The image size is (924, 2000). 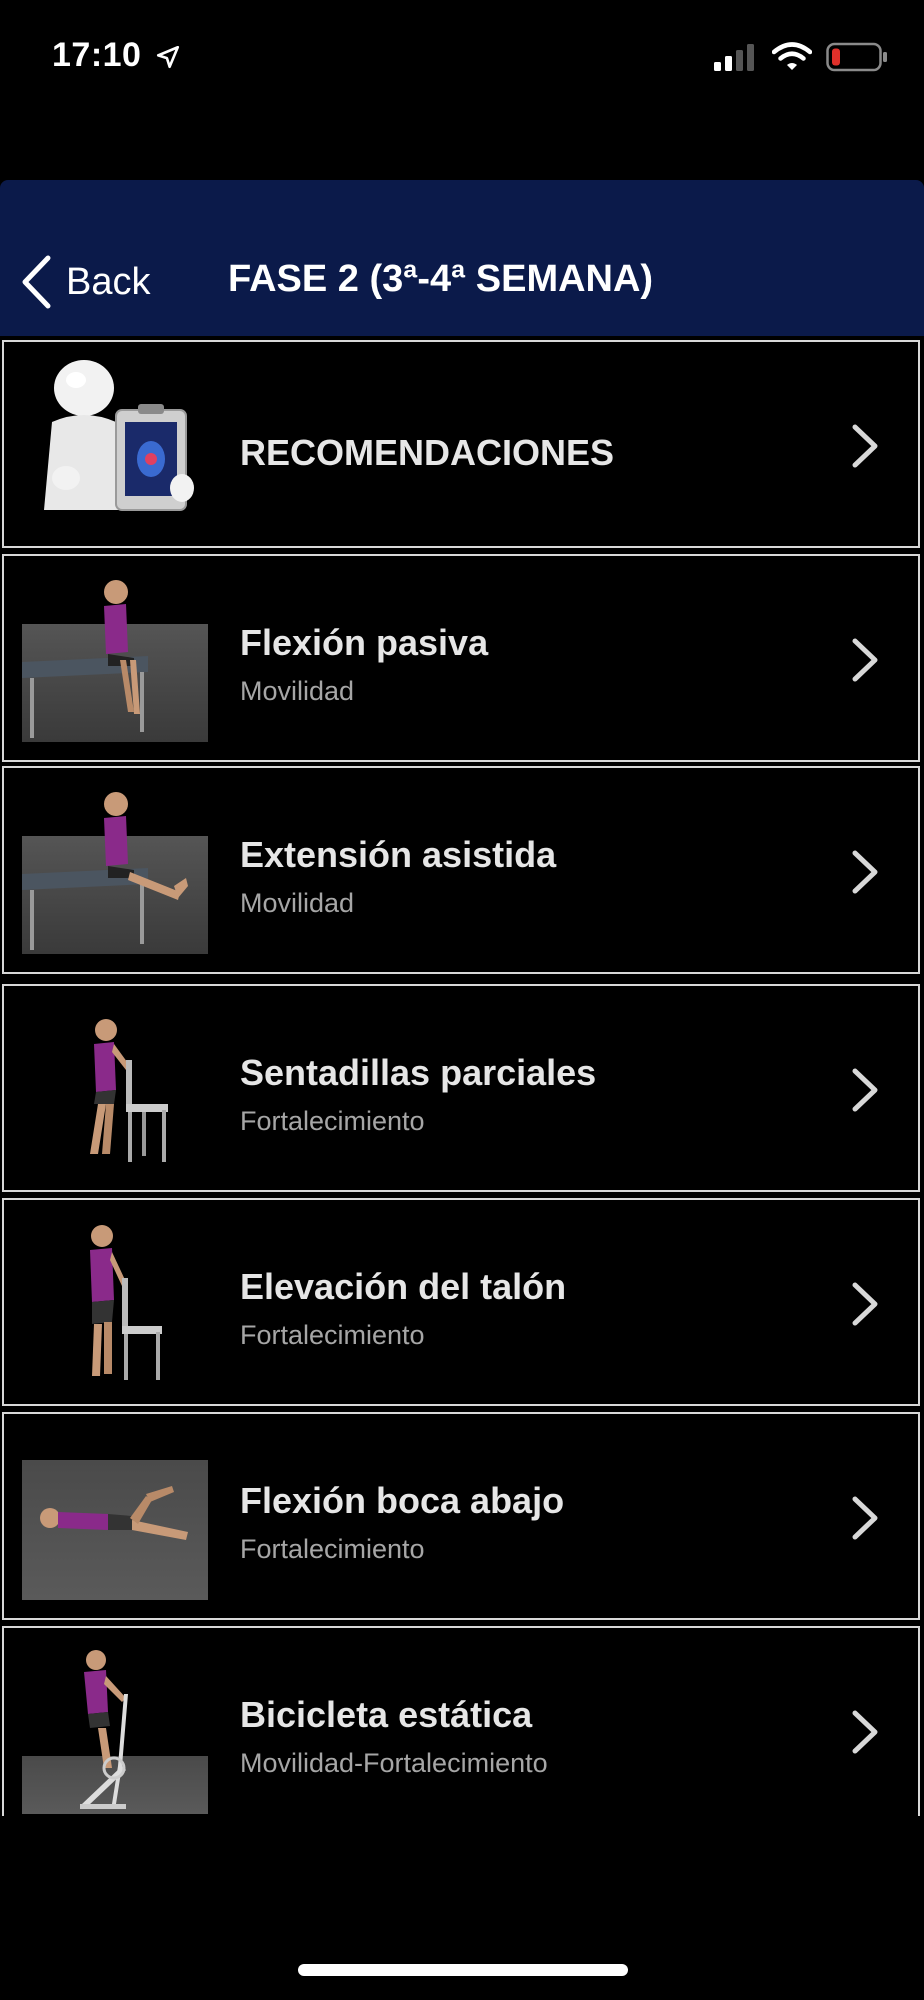 What do you see at coordinates (427, 452) in the screenshot?
I see `list-item-title: RECOMENDACIONES` at bounding box center [427, 452].